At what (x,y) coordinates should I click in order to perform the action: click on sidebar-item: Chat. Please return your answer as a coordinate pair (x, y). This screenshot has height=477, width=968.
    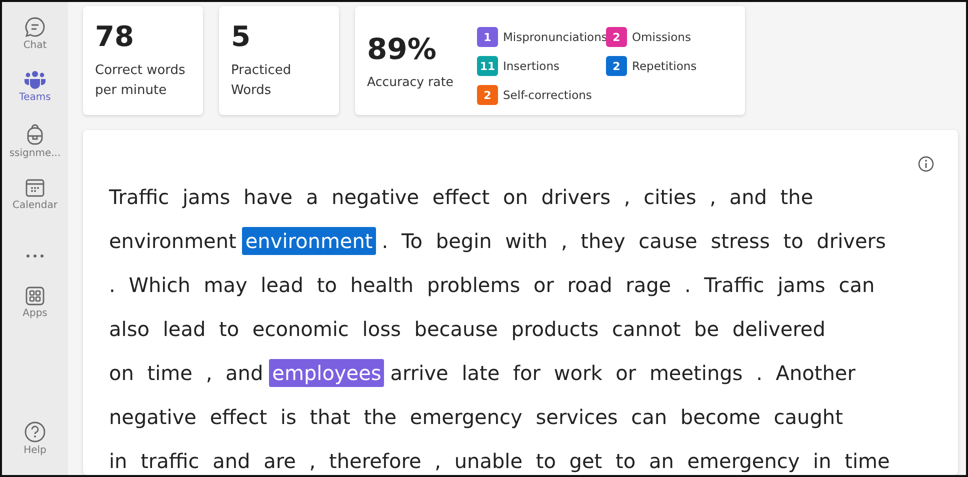
    Looking at the image, I should click on (35, 43).